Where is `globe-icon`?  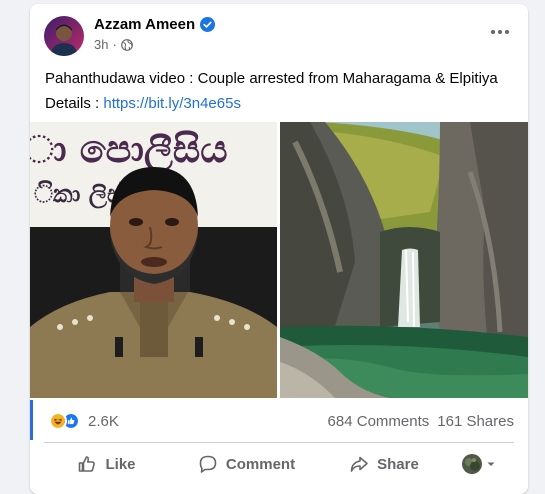
globe-icon is located at coordinates (126, 44).